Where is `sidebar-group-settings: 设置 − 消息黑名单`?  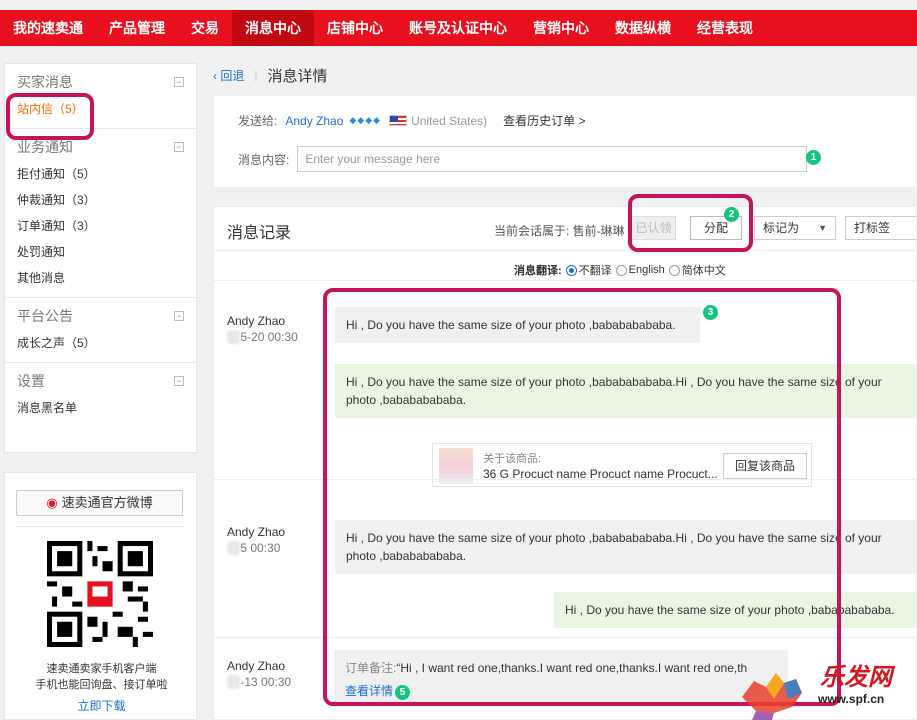 sidebar-group-settings: 设置 − 消息黑名单 is located at coordinates (100, 395).